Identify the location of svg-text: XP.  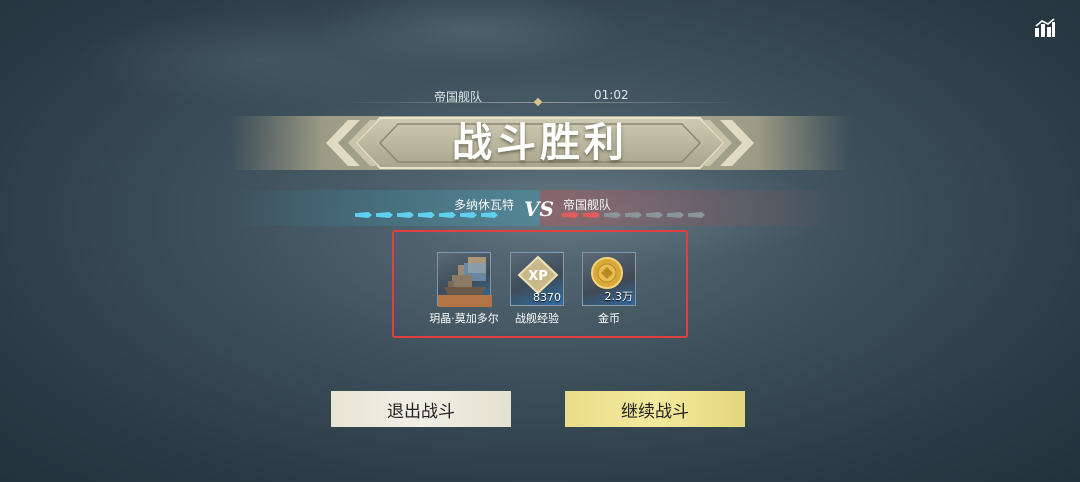
(538, 276).